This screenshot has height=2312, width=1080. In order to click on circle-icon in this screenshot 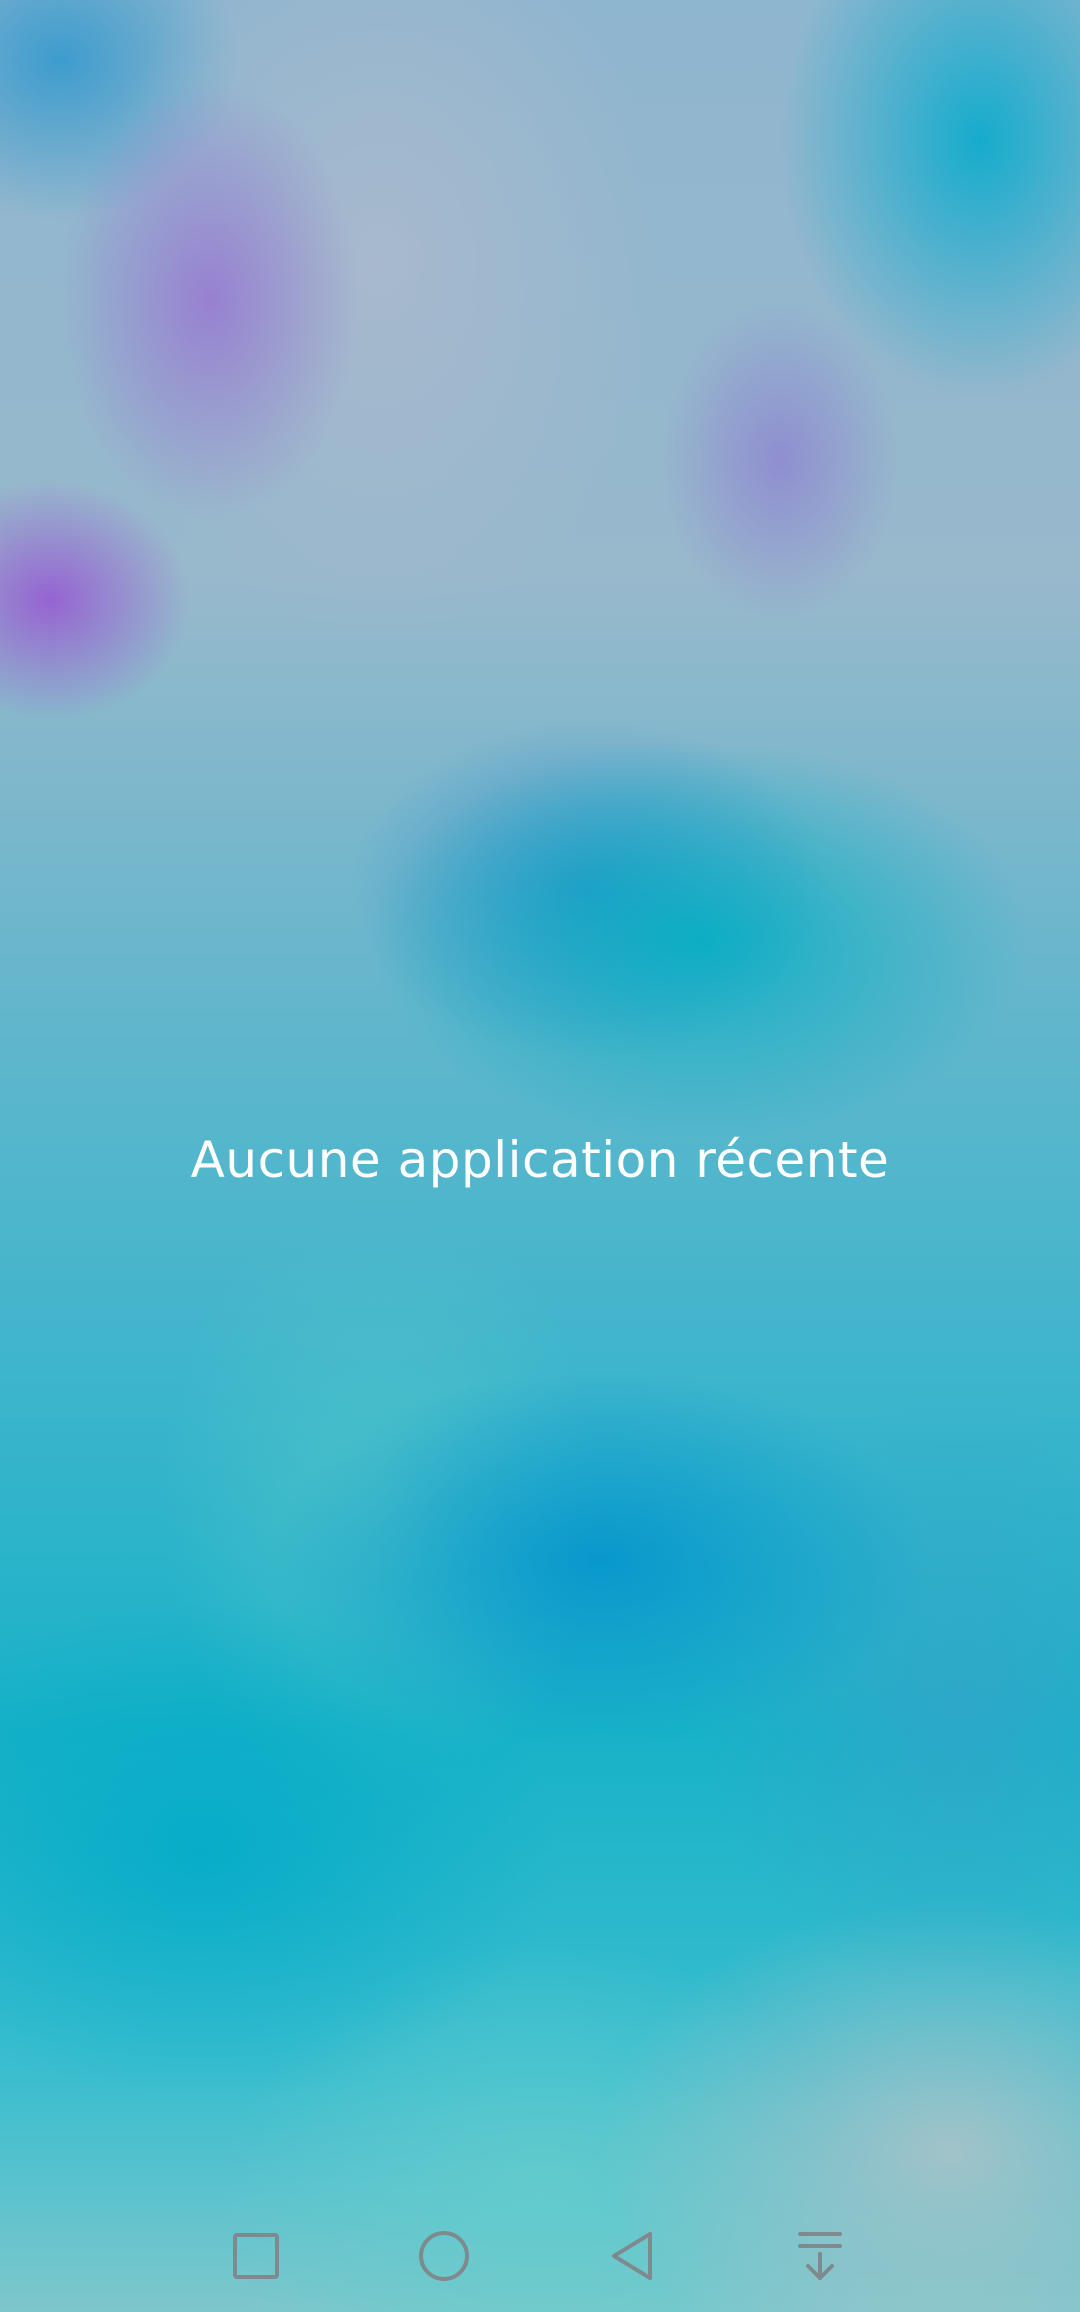, I will do `click(444, 2256)`.